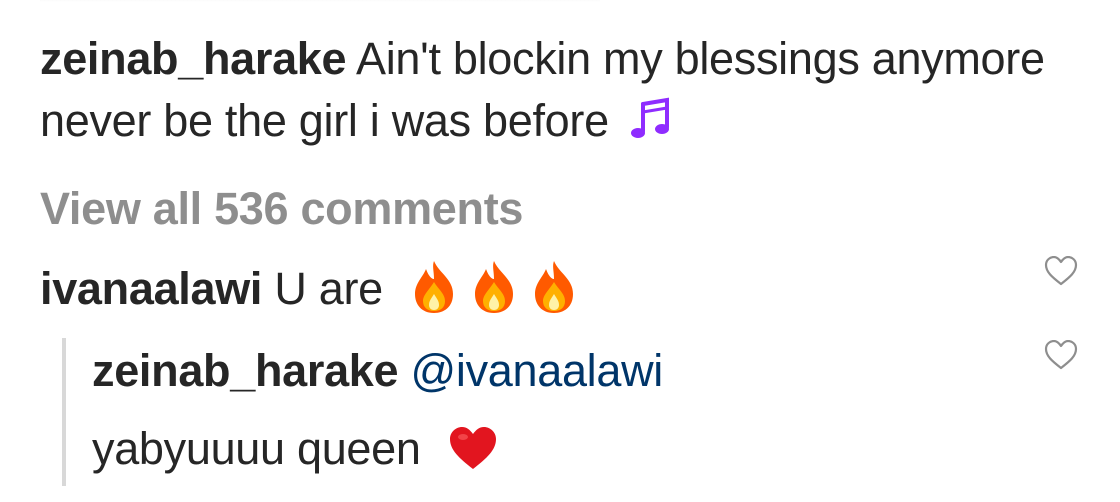 This screenshot has width=1120, height=502. Describe the element at coordinates (536, 370) in the screenshot. I see `reply-mention-link: @ivanaalawi` at that location.